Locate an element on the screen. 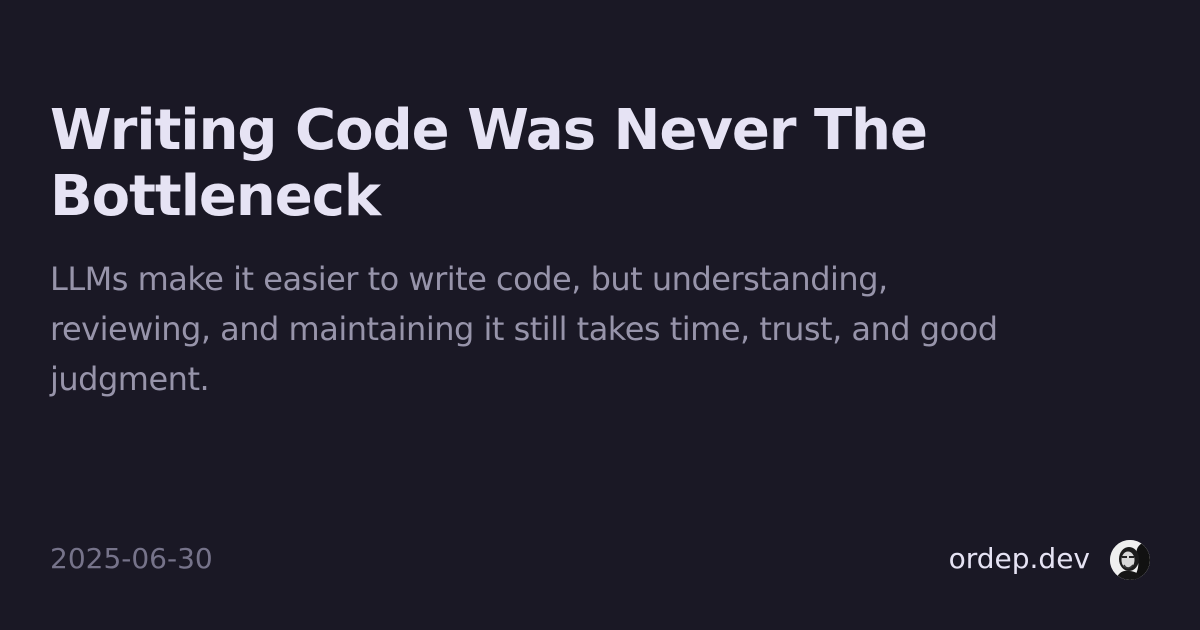 This screenshot has width=1200, height=630. post-date: 2025-06-30 is located at coordinates (131, 558).